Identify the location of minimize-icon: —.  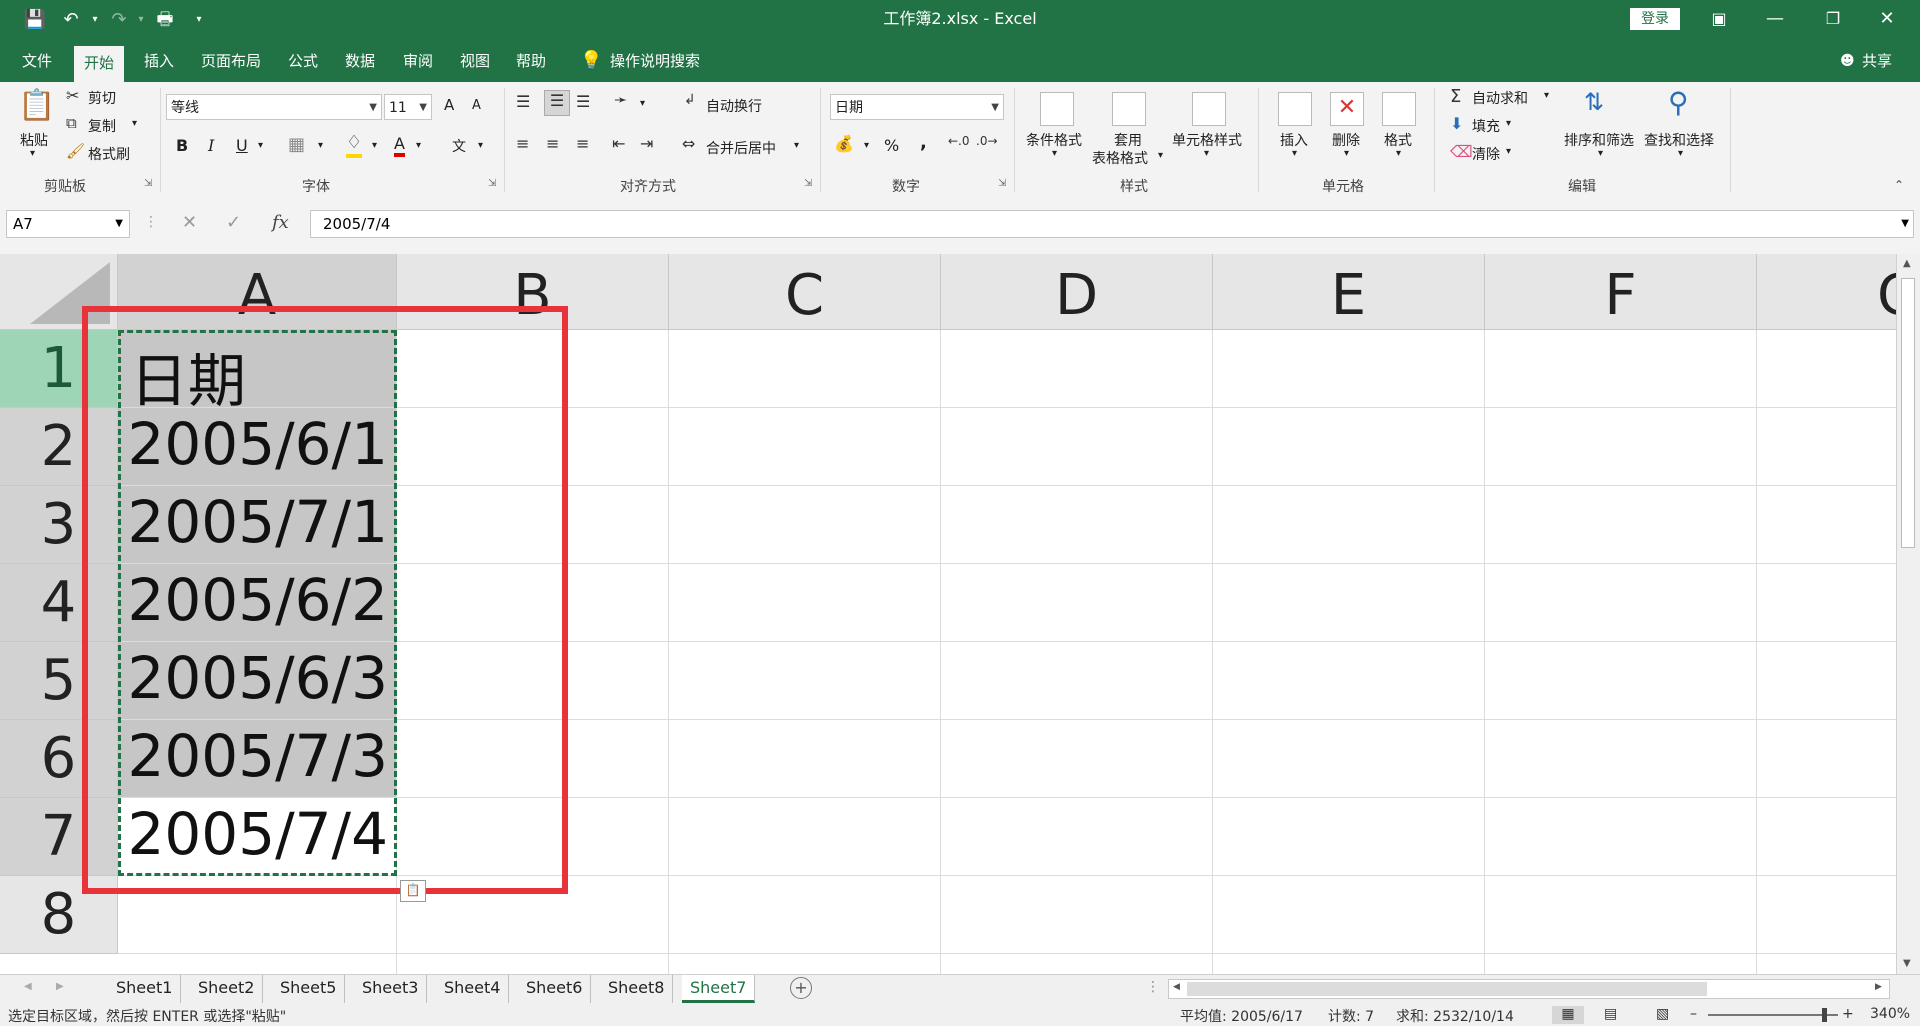
(1775, 19).